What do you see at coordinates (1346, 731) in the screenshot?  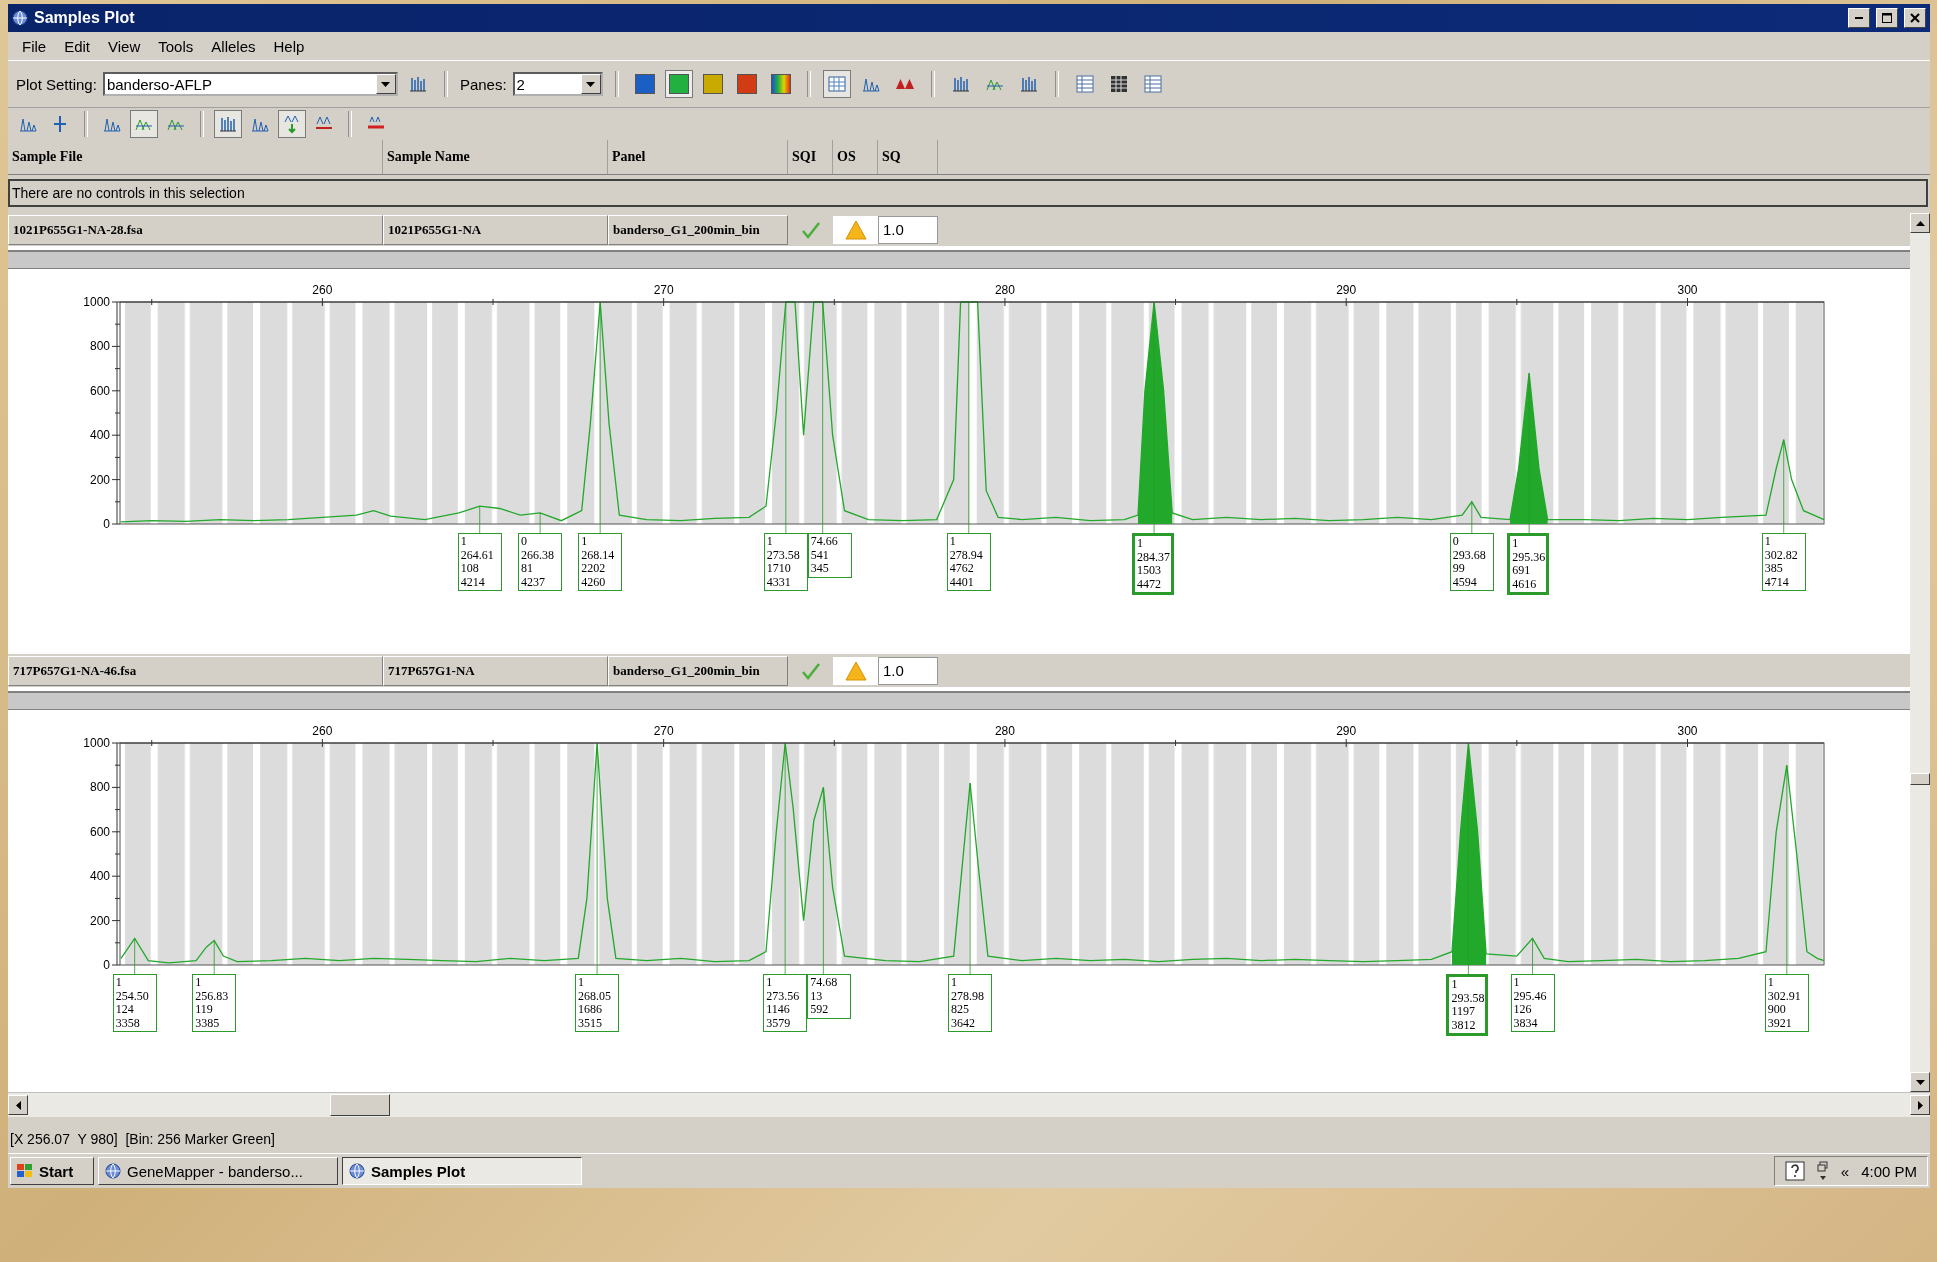 I see `x-tick-label: 290` at bounding box center [1346, 731].